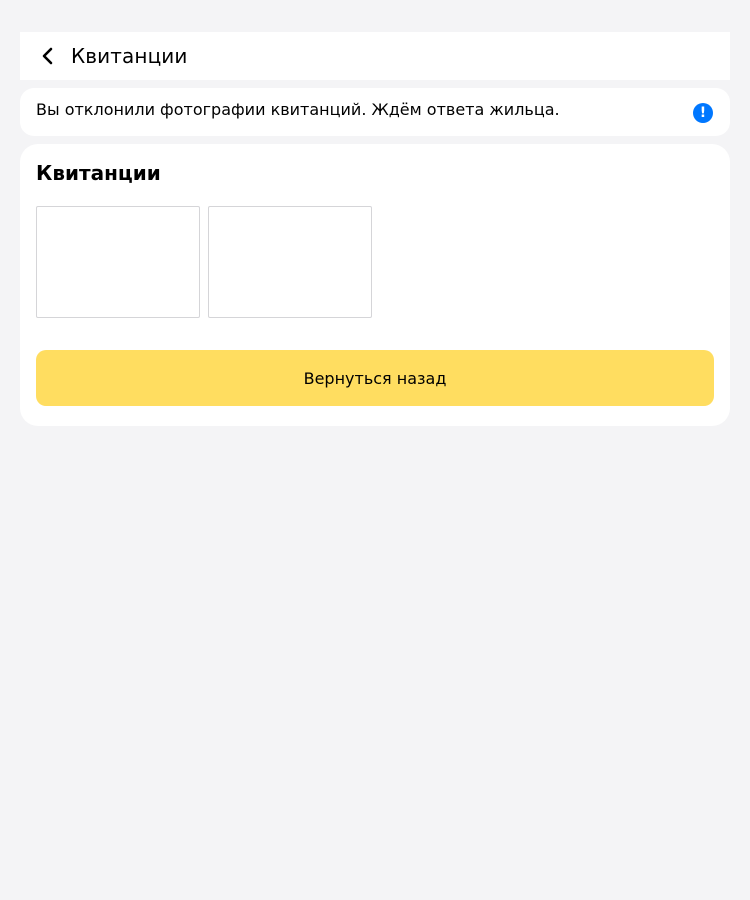  What do you see at coordinates (375, 378) in the screenshot?
I see `go-back-button: Вернуться назад` at bounding box center [375, 378].